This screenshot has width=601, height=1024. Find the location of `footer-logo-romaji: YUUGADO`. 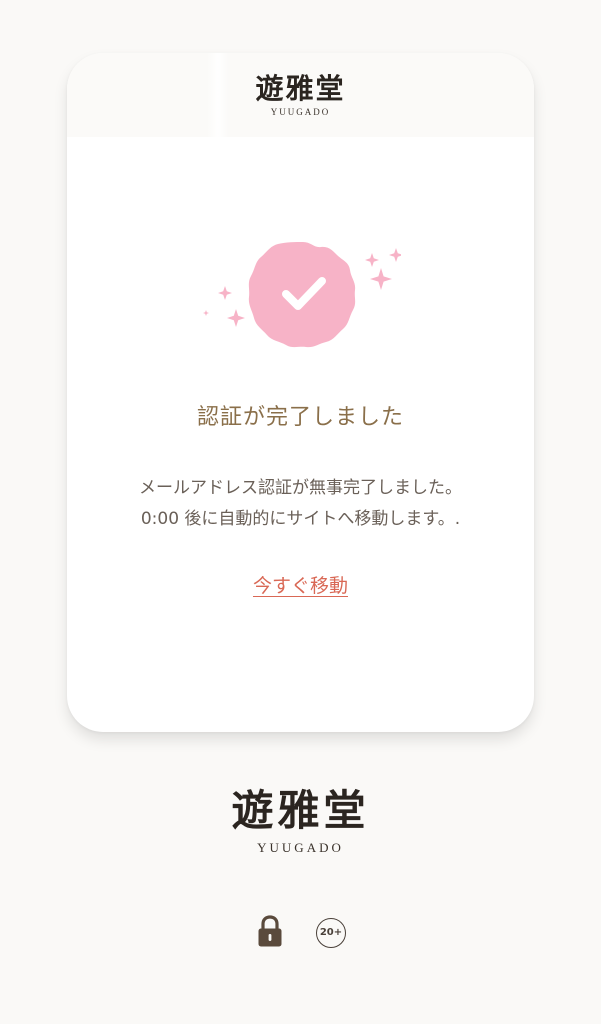

footer-logo-romaji: YUUGADO is located at coordinates (300, 847).